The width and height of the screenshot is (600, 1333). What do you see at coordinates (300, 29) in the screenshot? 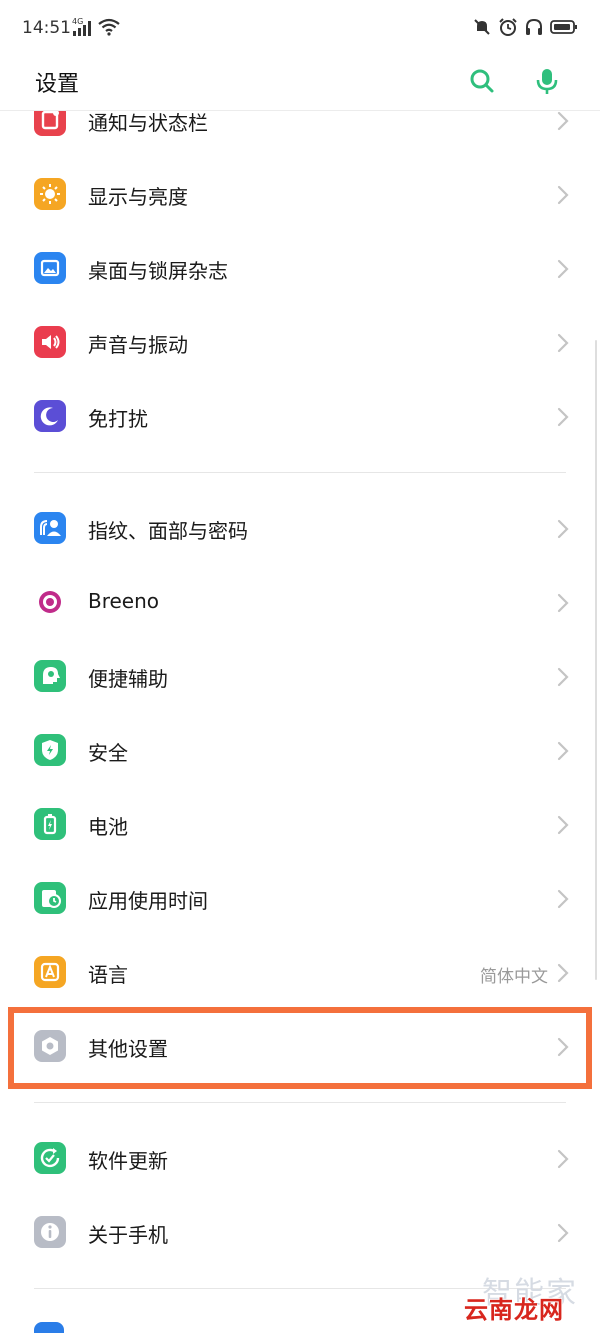
I see `status-bar: 14:51 4G` at bounding box center [300, 29].